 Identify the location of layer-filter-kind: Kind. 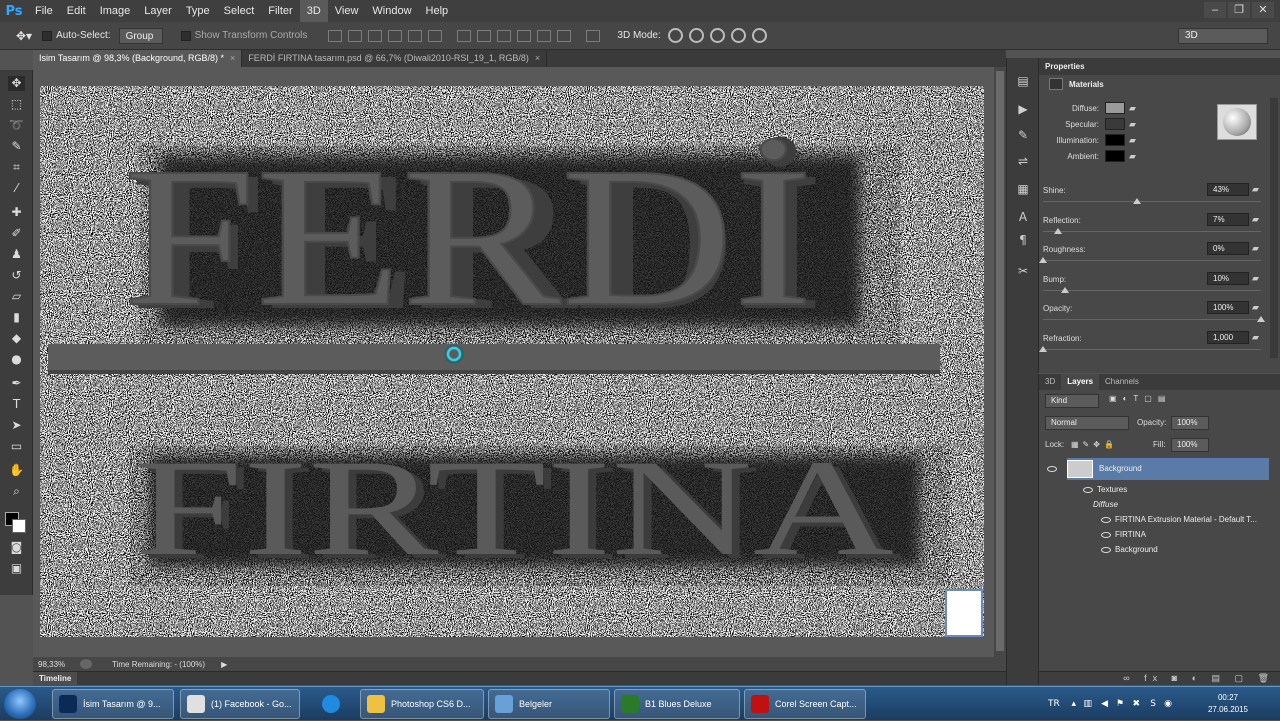
(1072, 401).